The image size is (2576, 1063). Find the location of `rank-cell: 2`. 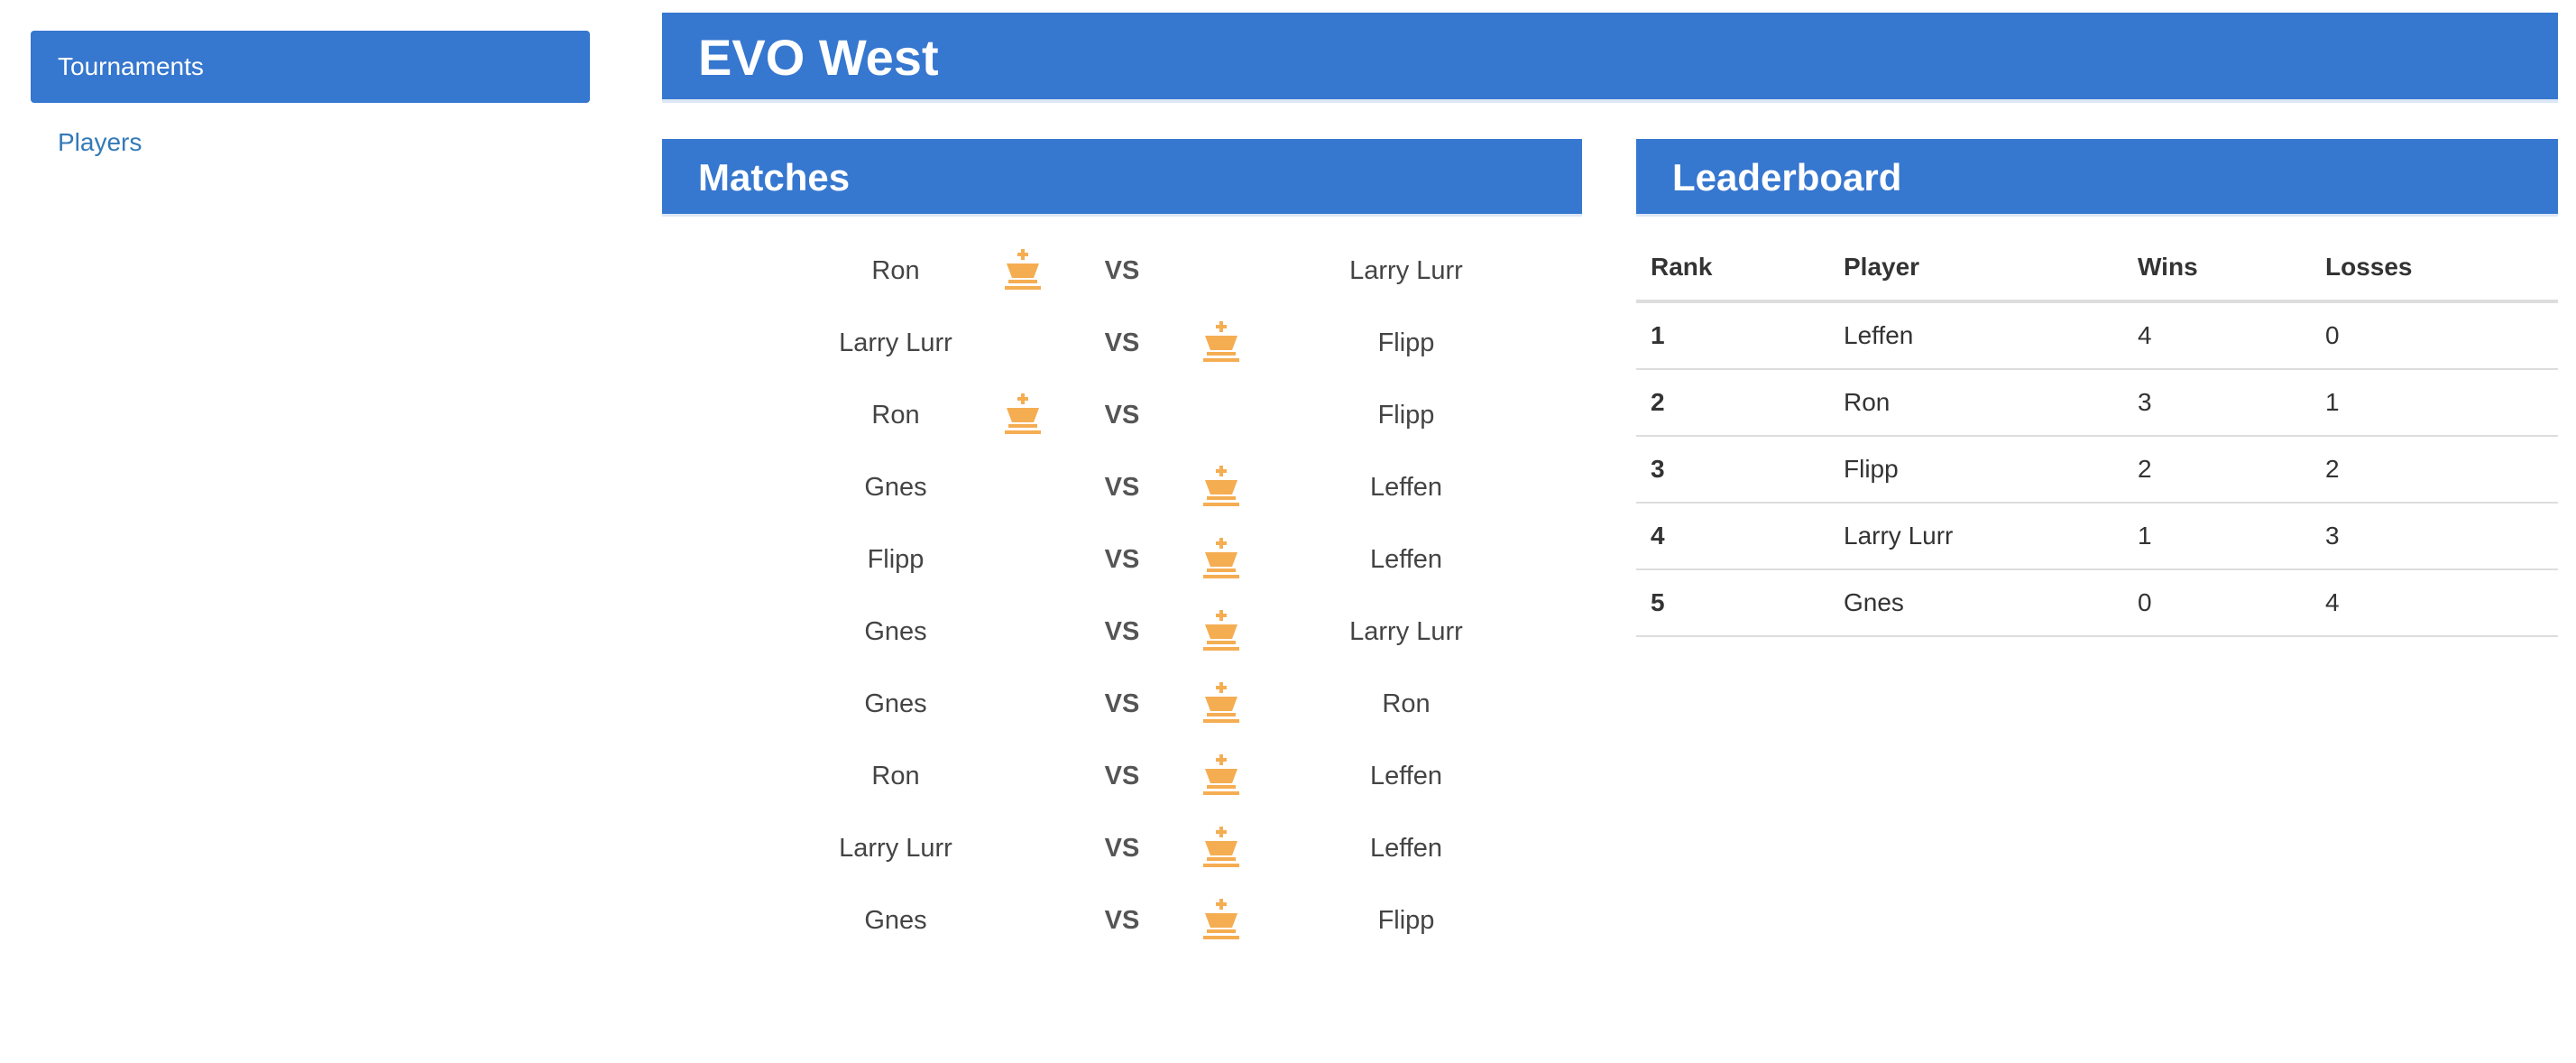

rank-cell: 2 is located at coordinates (1733, 403).